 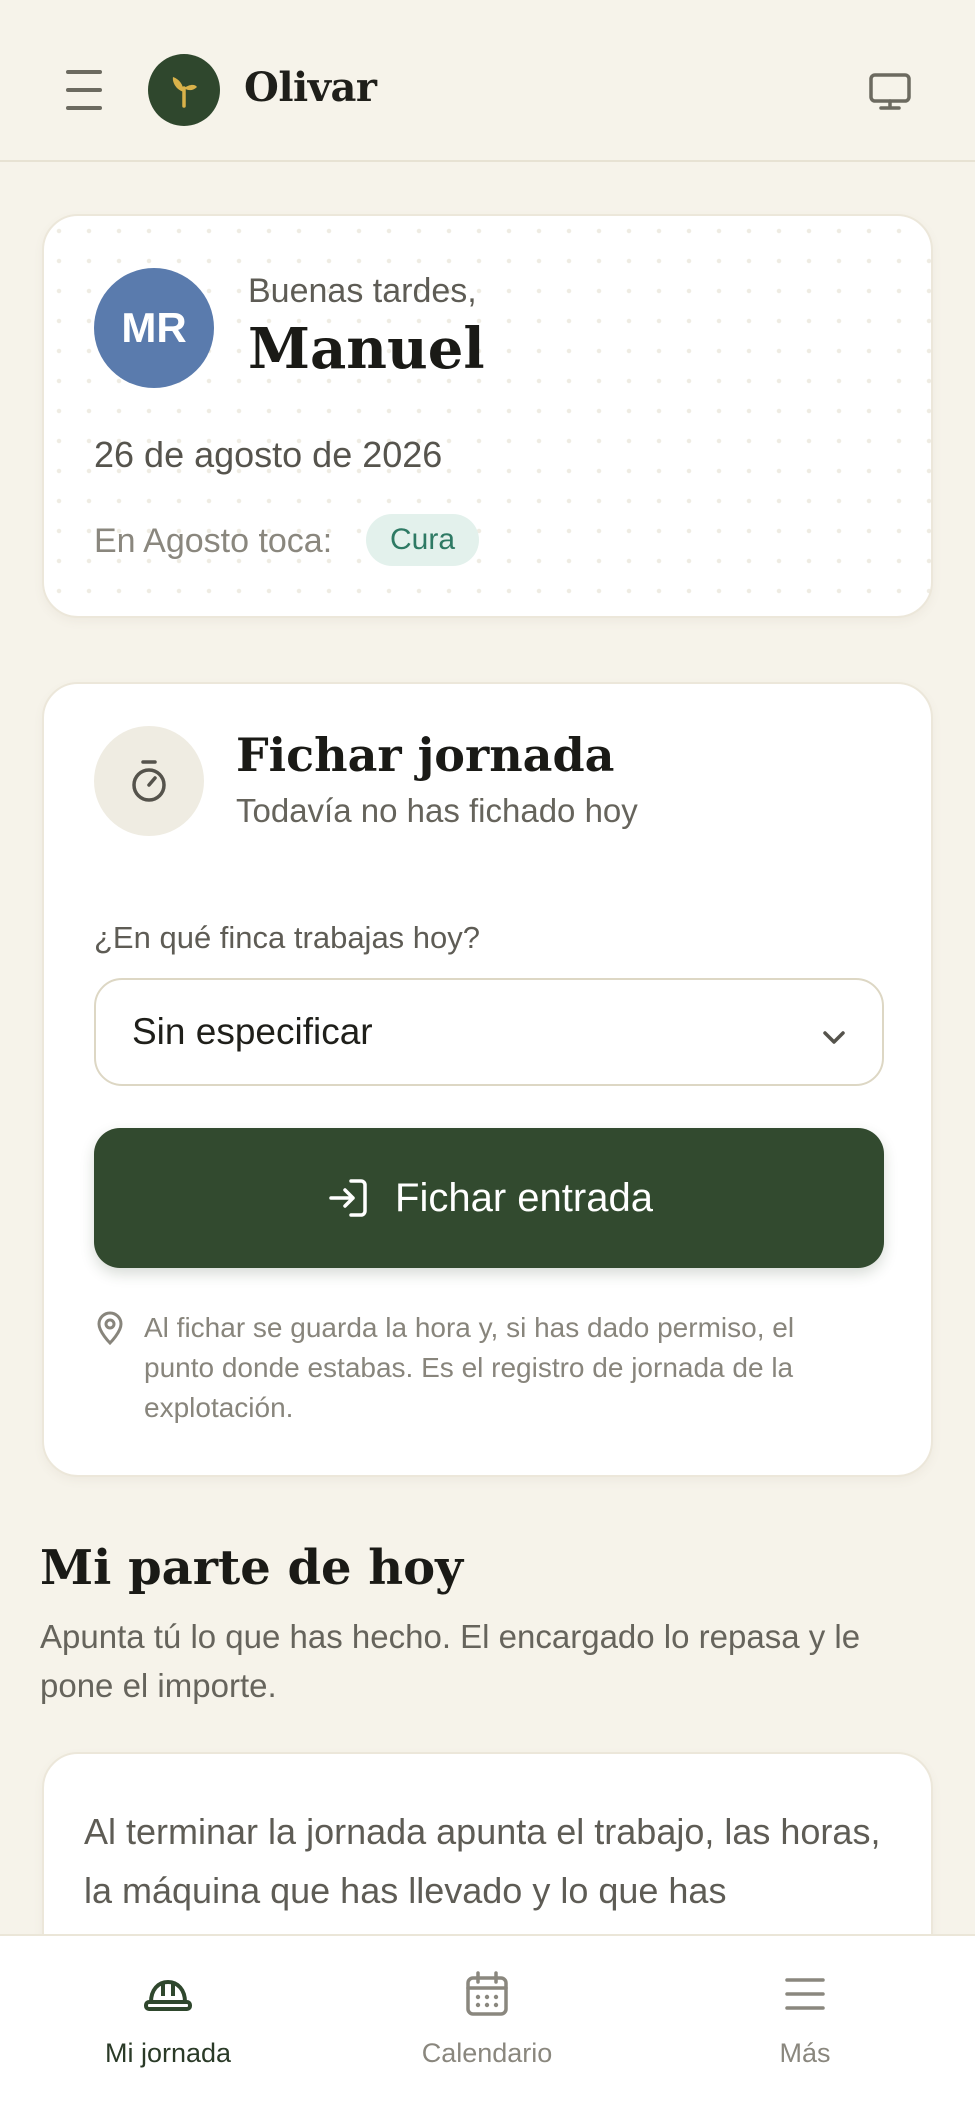 What do you see at coordinates (890, 92) in the screenshot?
I see `monitor-icon` at bounding box center [890, 92].